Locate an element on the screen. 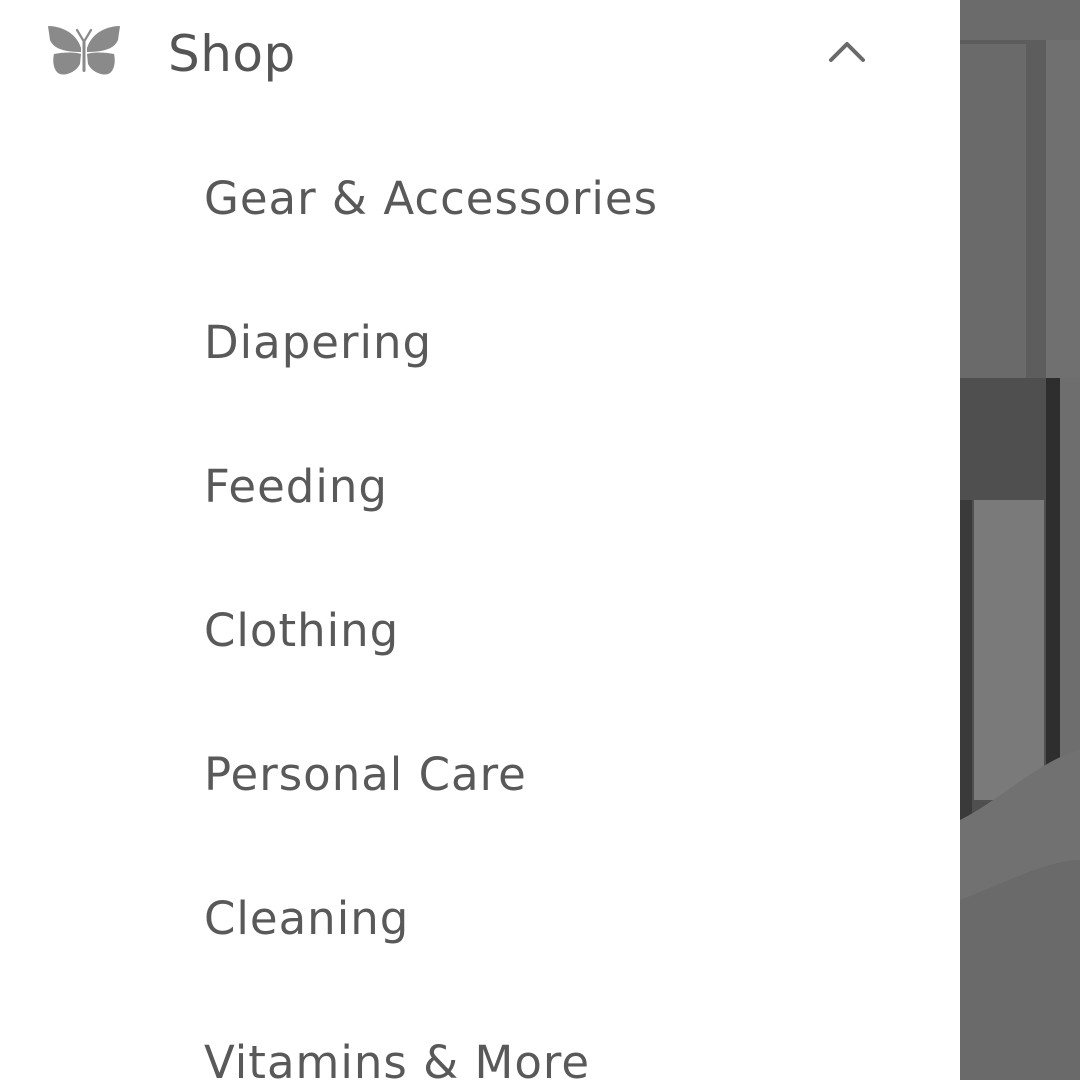 Image resolution: width=1080 pixels, height=1080 pixels. section-title: Shop is located at coordinates (232, 54).